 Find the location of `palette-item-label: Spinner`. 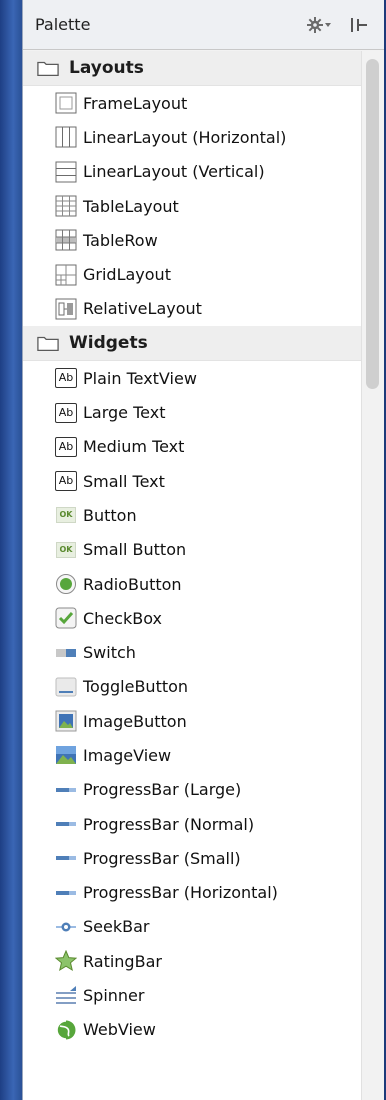

palette-item-label: Spinner is located at coordinates (114, 996).